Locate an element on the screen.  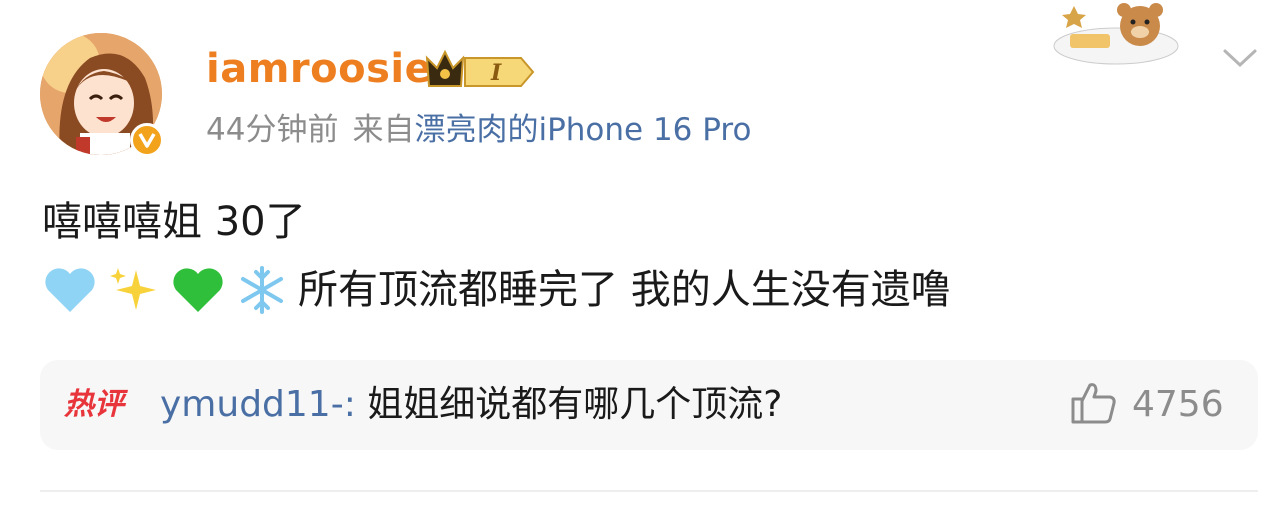
hot-comment-text: 姐姐细说都有哪几个顶流? is located at coordinates (569, 404).